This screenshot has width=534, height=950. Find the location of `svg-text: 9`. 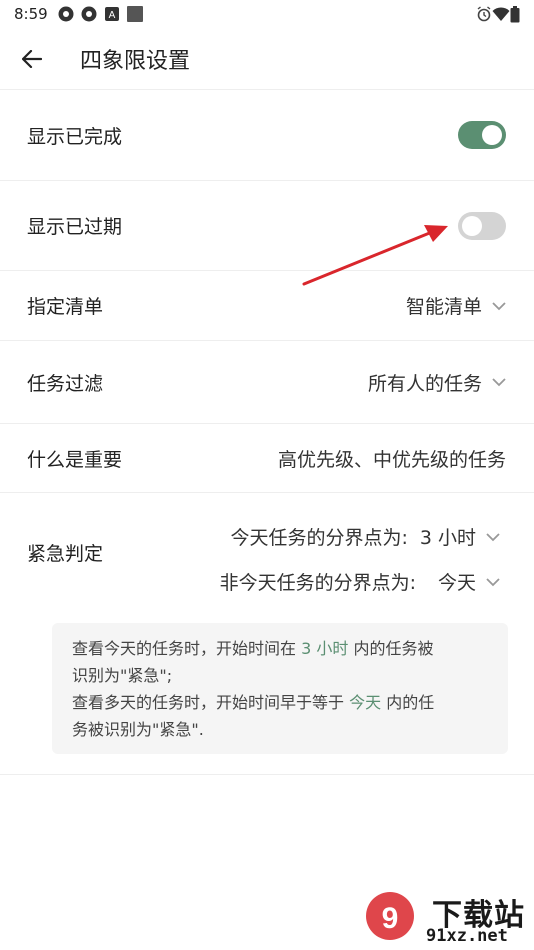

svg-text: 9 is located at coordinates (390, 918).